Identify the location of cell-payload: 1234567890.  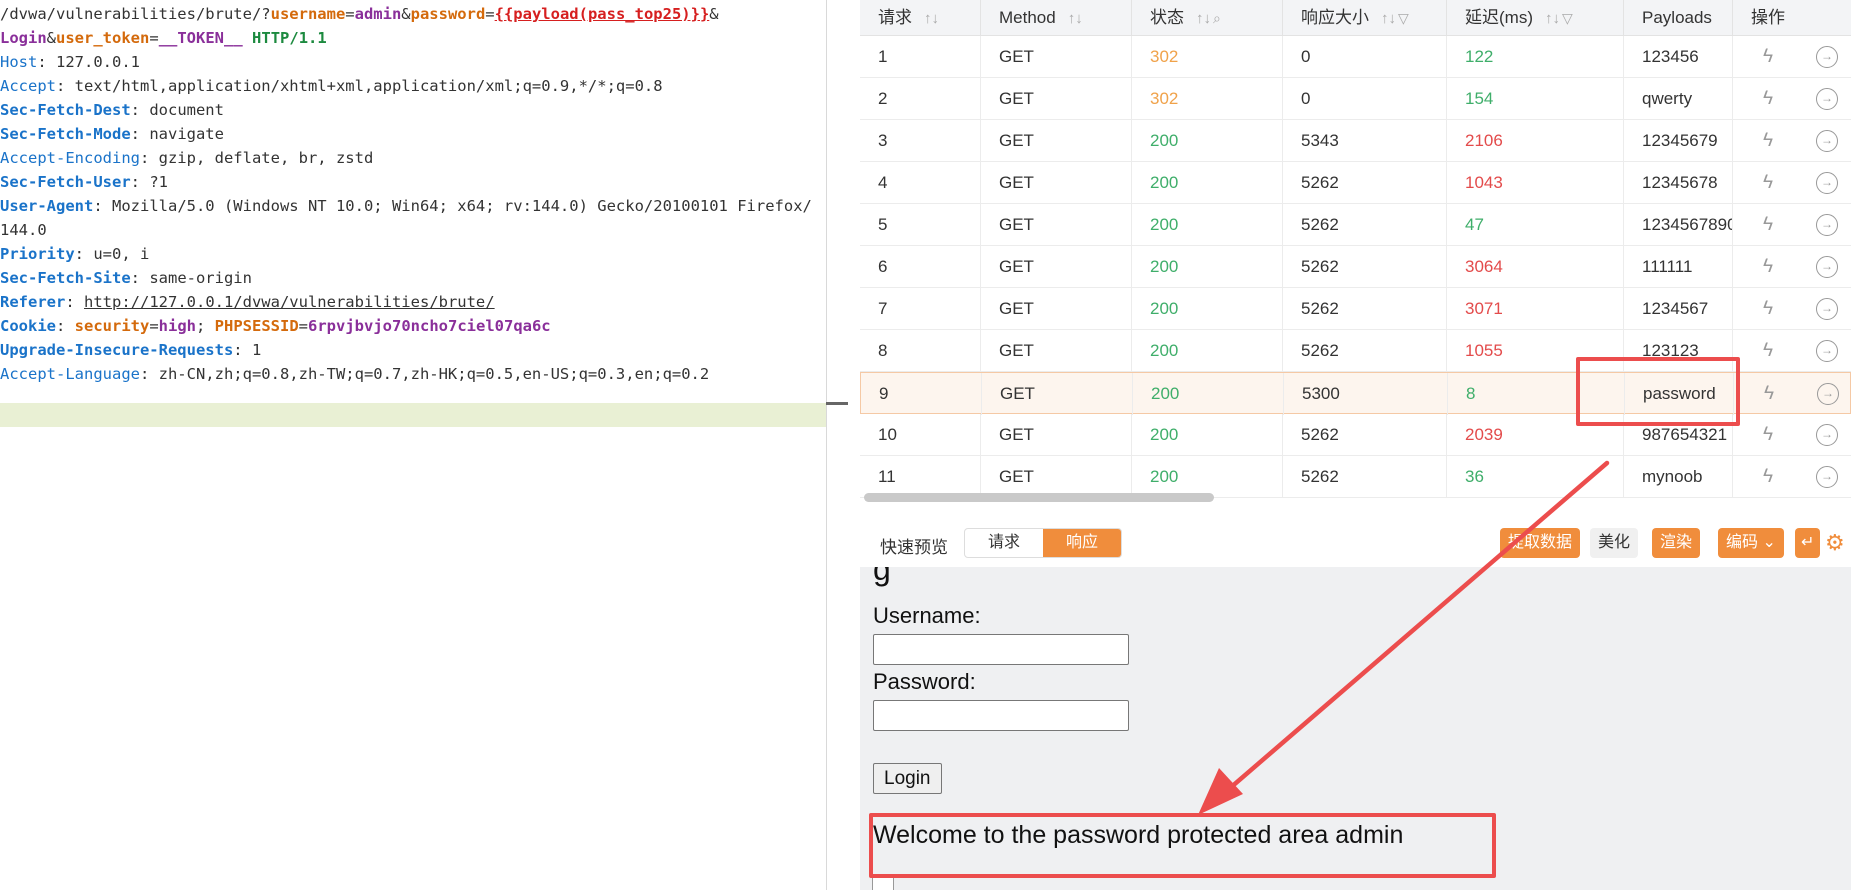
(1678, 225).